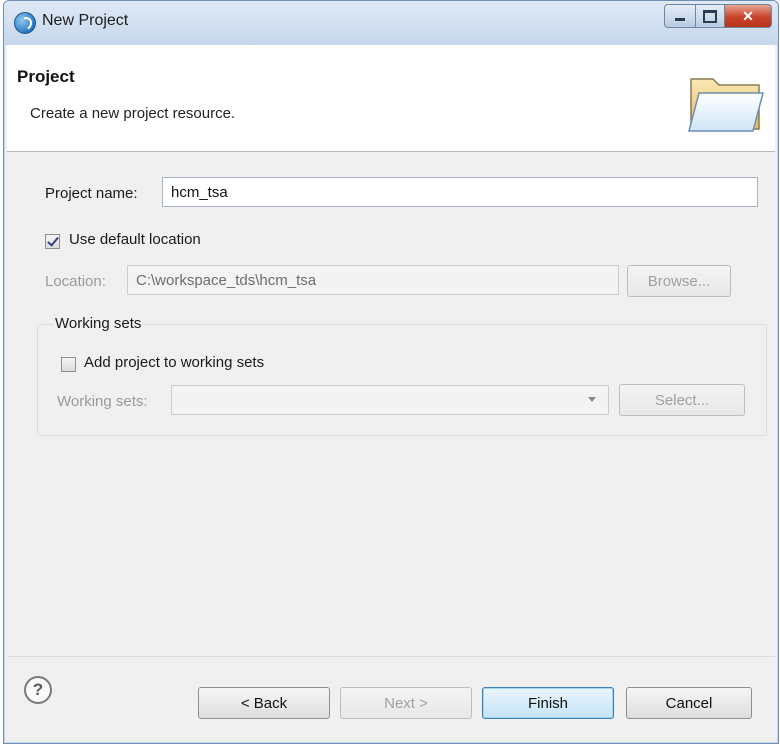 Image resolution: width=780 pixels, height=745 pixels. Describe the element at coordinates (174, 362) in the screenshot. I see `add-to-working-sets-label: Add project to working sets` at that location.